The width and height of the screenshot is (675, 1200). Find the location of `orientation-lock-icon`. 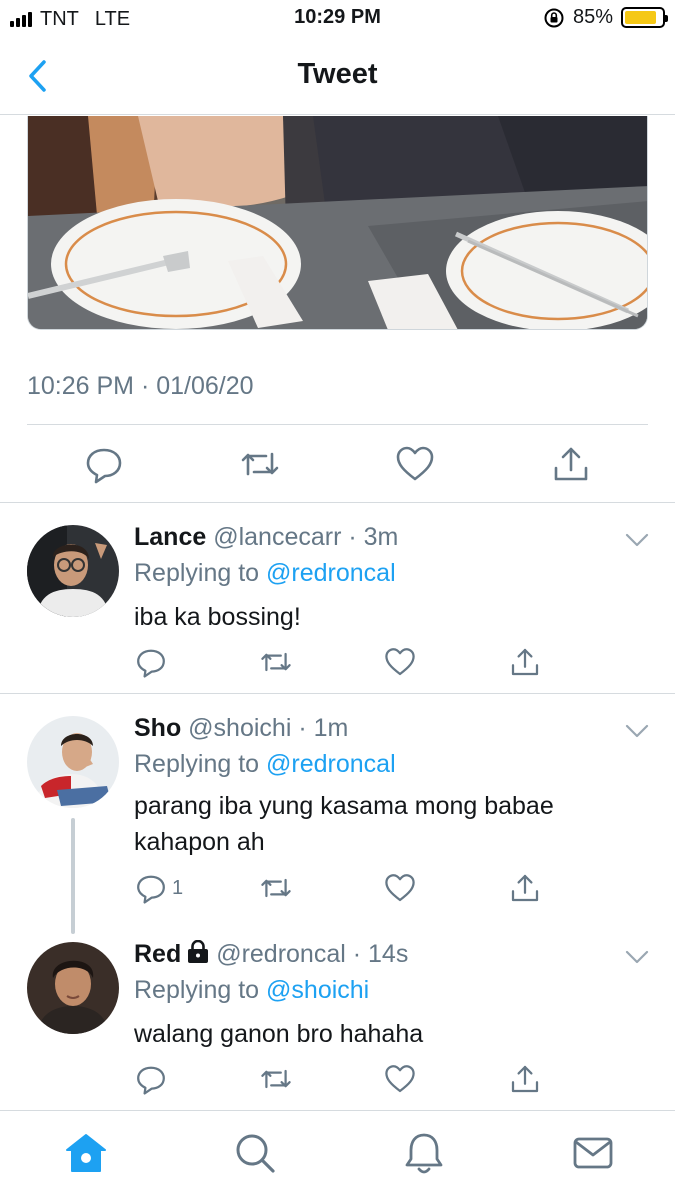

orientation-lock-icon is located at coordinates (554, 17).